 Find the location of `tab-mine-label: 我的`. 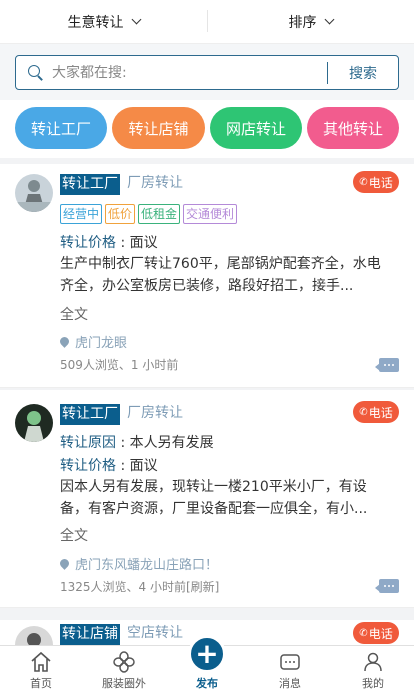

tab-mine-label: 我的 is located at coordinates (373, 683).